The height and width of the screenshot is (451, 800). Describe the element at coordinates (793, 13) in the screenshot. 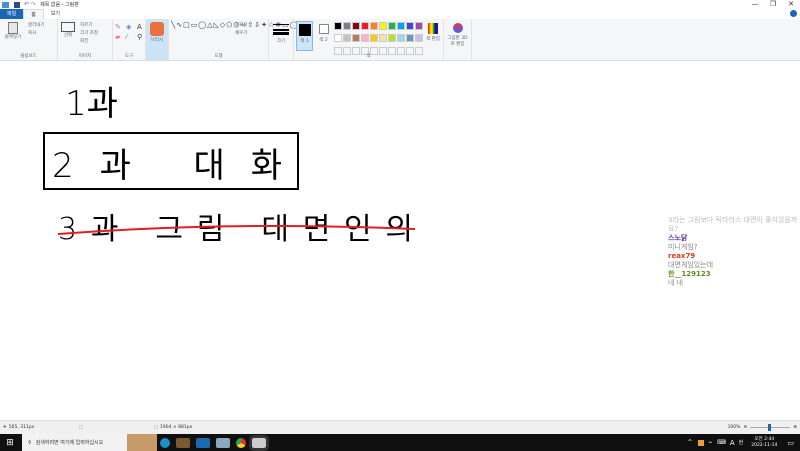

I see `help-icon` at that location.